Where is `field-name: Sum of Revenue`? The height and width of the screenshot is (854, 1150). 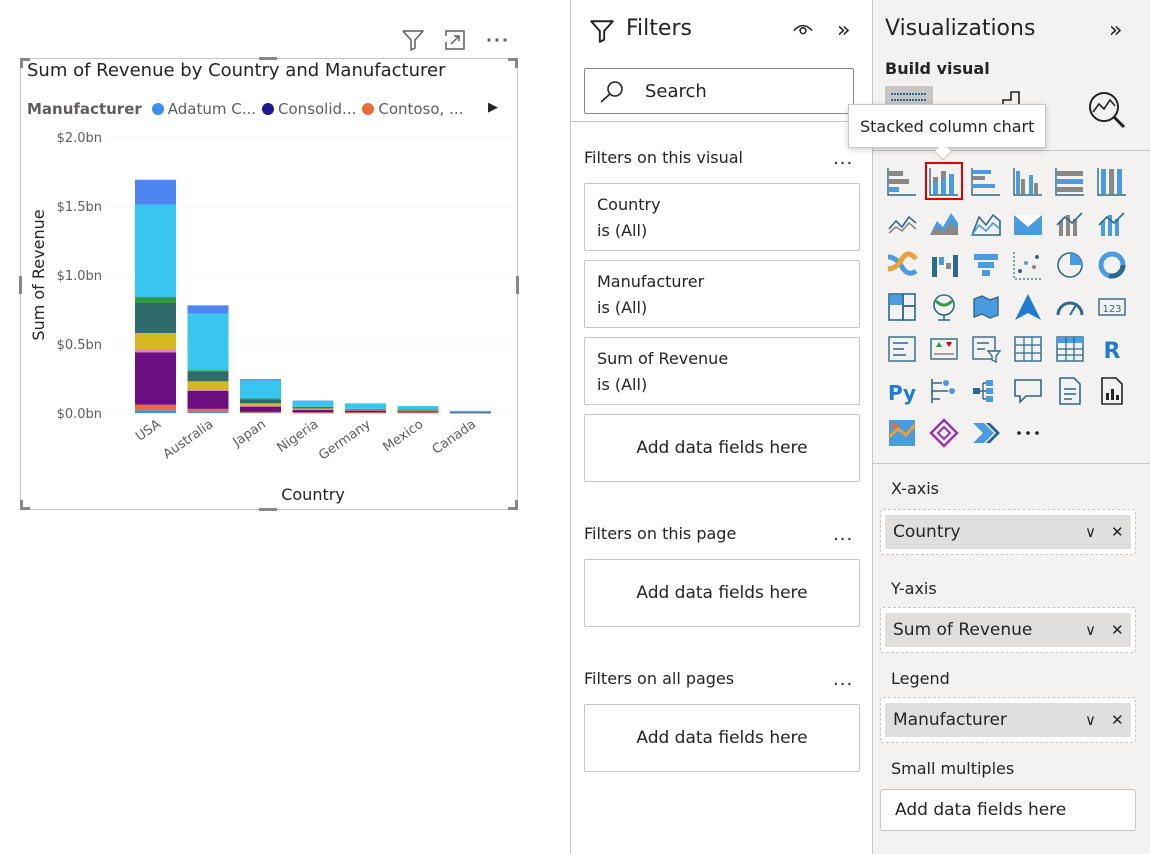 field-name: Sum of Revenue is located at coordinates (963, 630).